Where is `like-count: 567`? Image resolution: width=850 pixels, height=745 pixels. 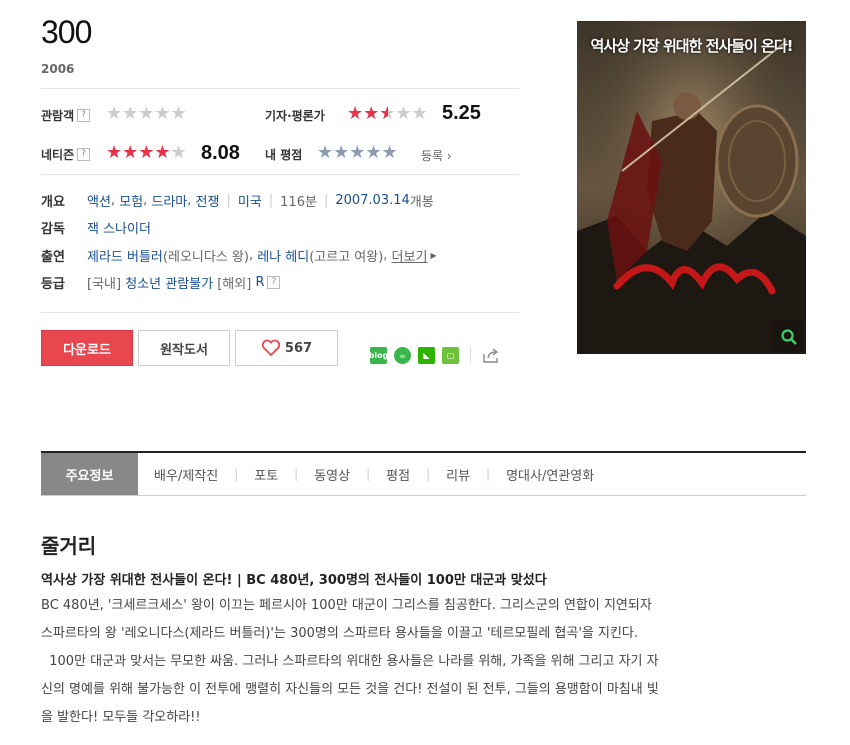 like-count: 567 is located at coordinates (298, 348).